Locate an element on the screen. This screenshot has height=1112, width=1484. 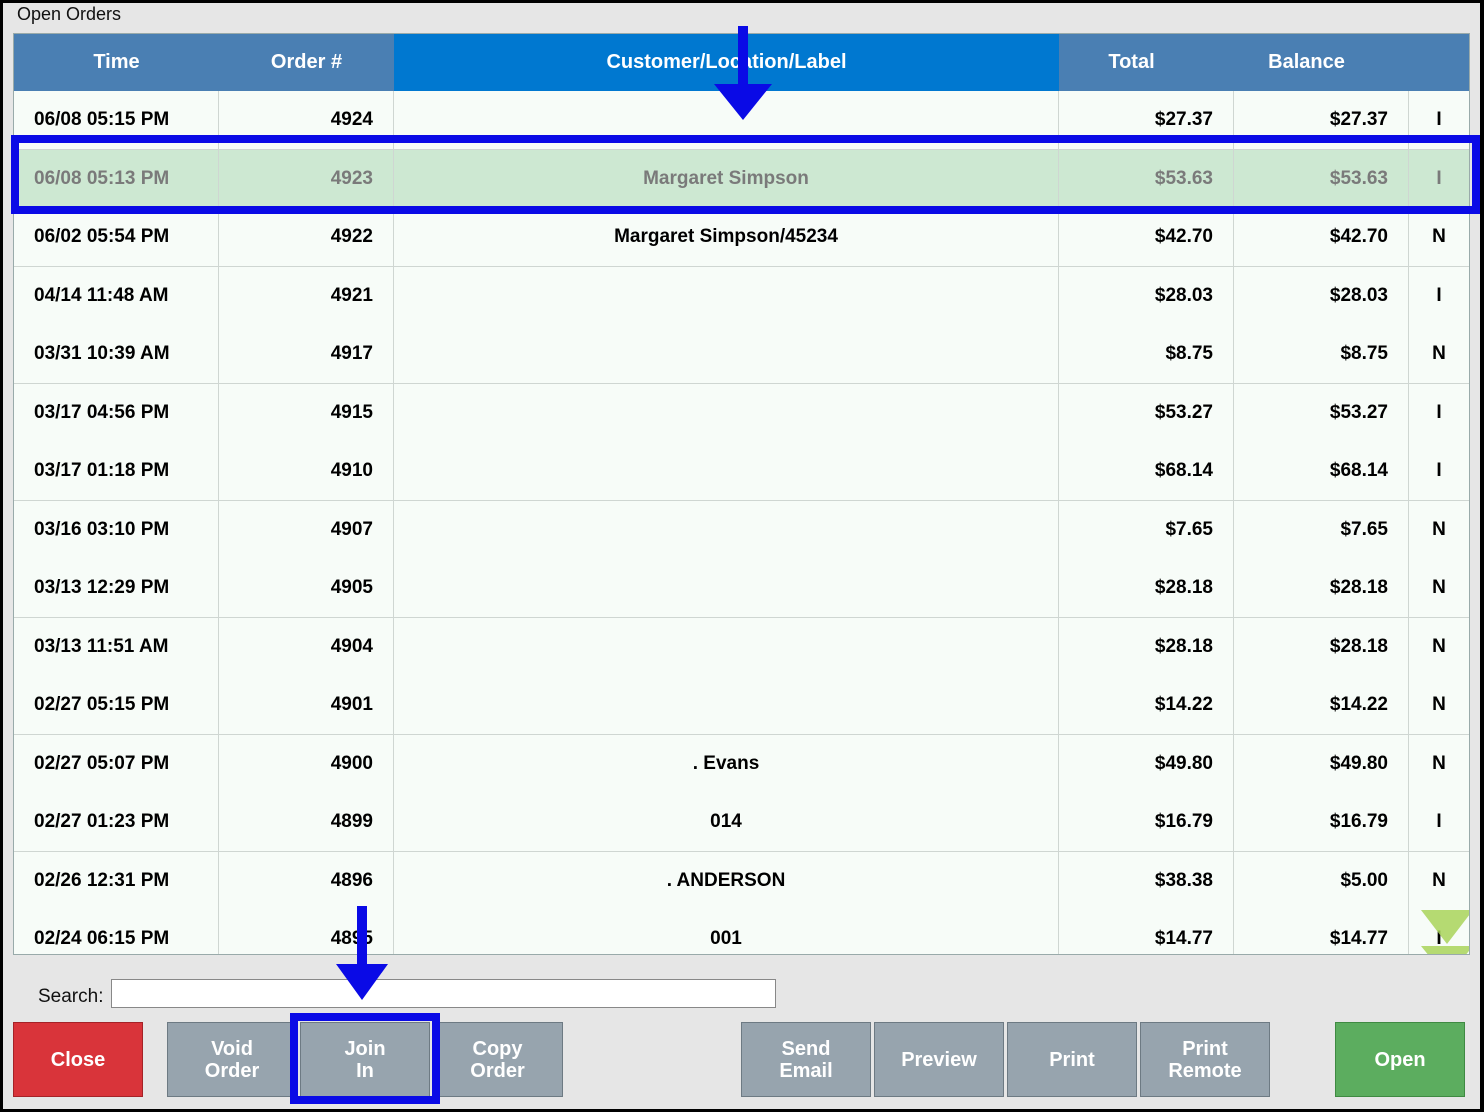
search-input is located at coordinates (443, 993).